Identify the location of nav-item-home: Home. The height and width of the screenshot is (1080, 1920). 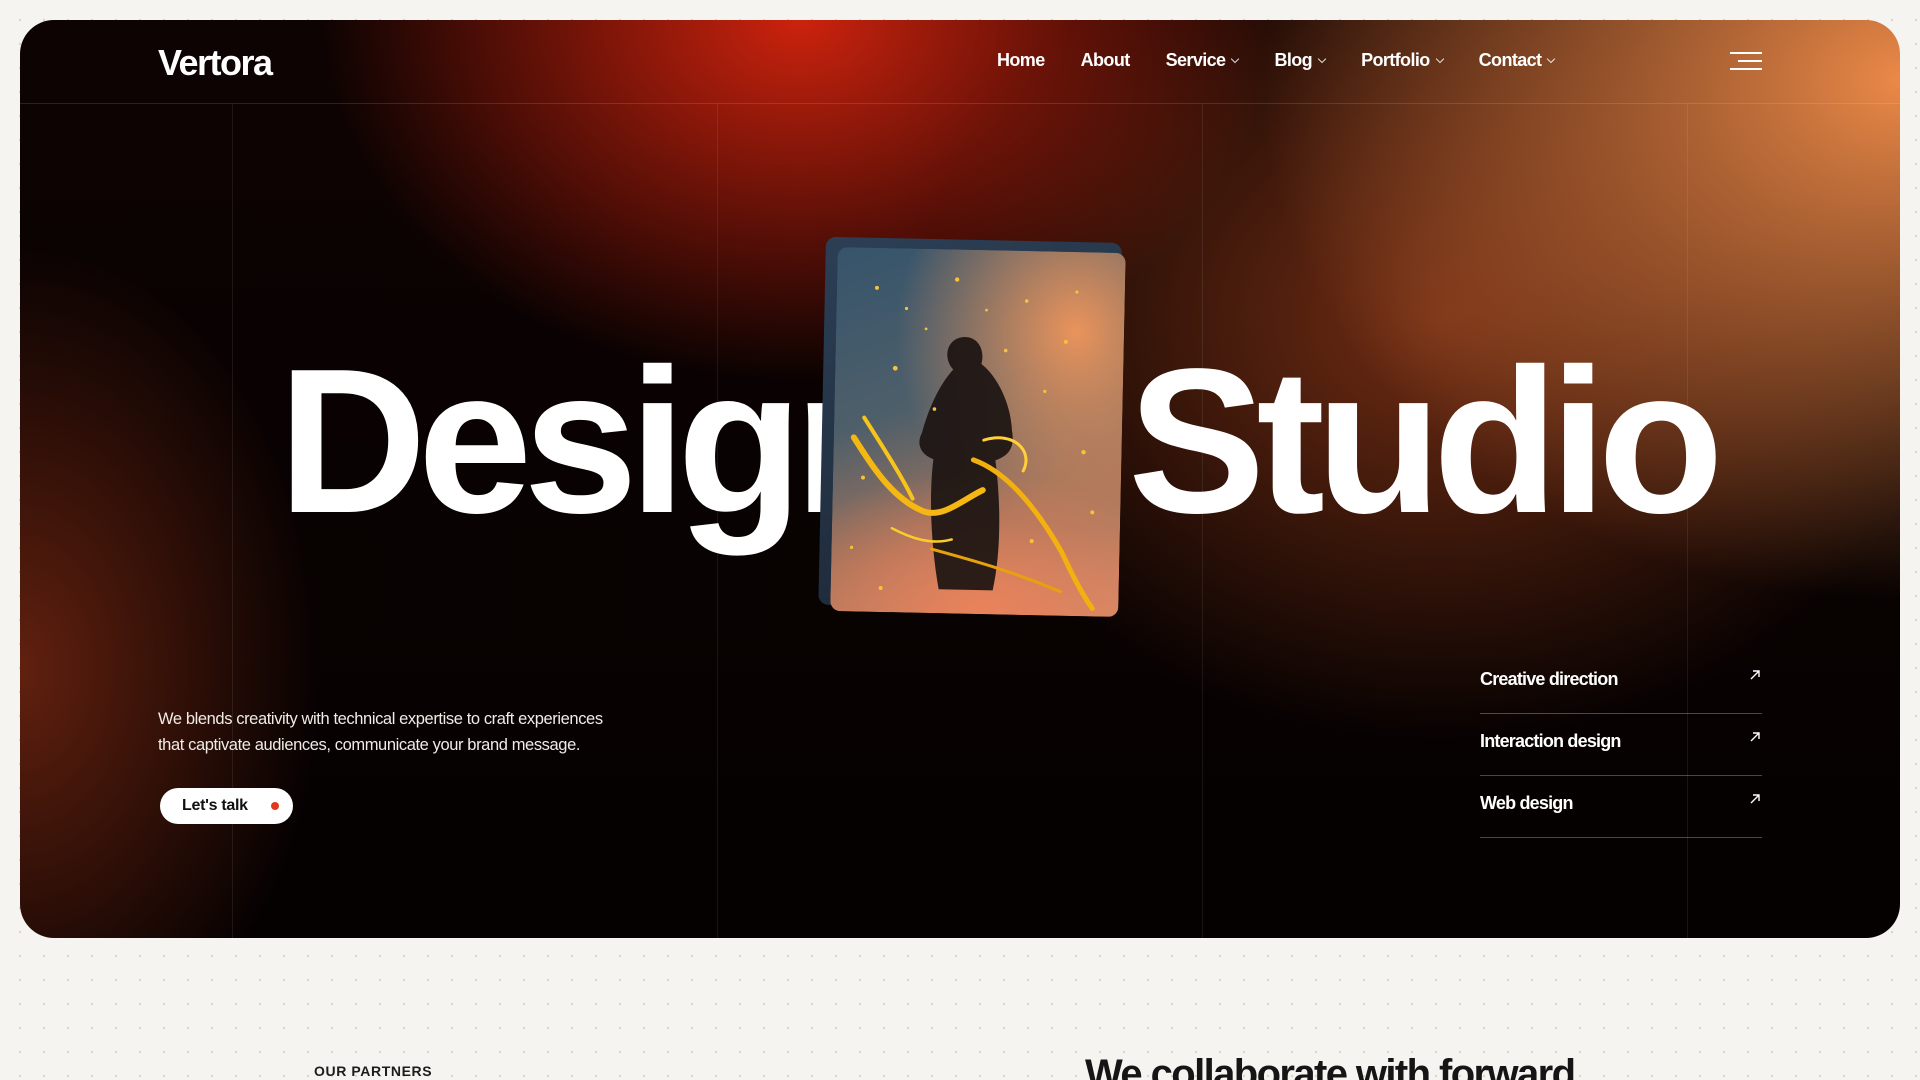
(1021, 60).